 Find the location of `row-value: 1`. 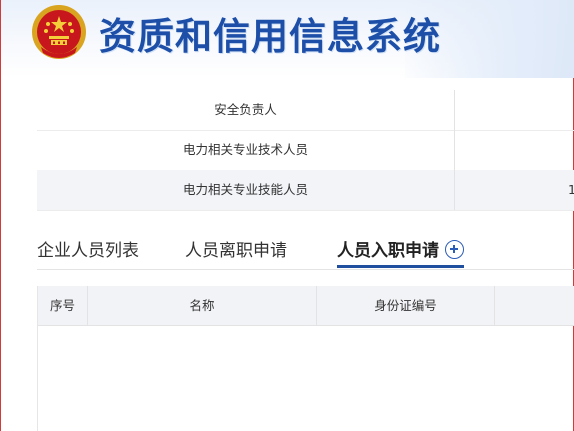

row-value: 1 is located at coordinates (514, 190).